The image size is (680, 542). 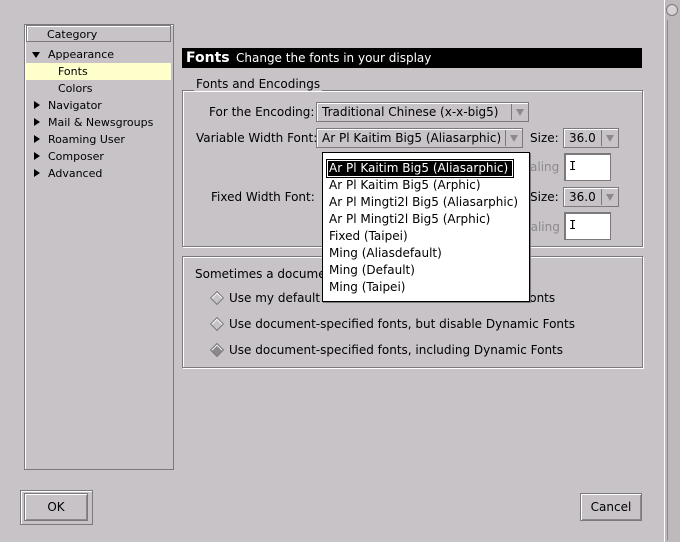 I want to click on fixed-size-select: 36.0, so click(x=591, y=197).